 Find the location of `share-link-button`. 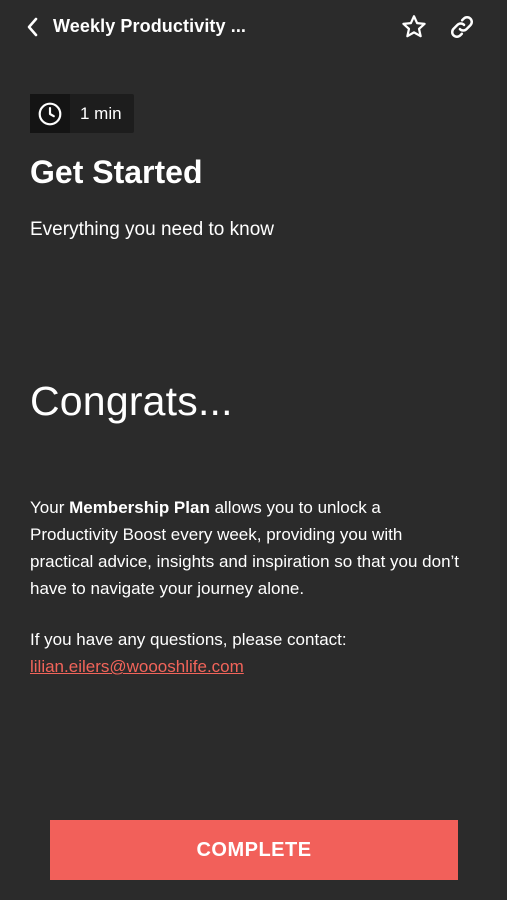

share-link-button is located at coordinates (462, 29).